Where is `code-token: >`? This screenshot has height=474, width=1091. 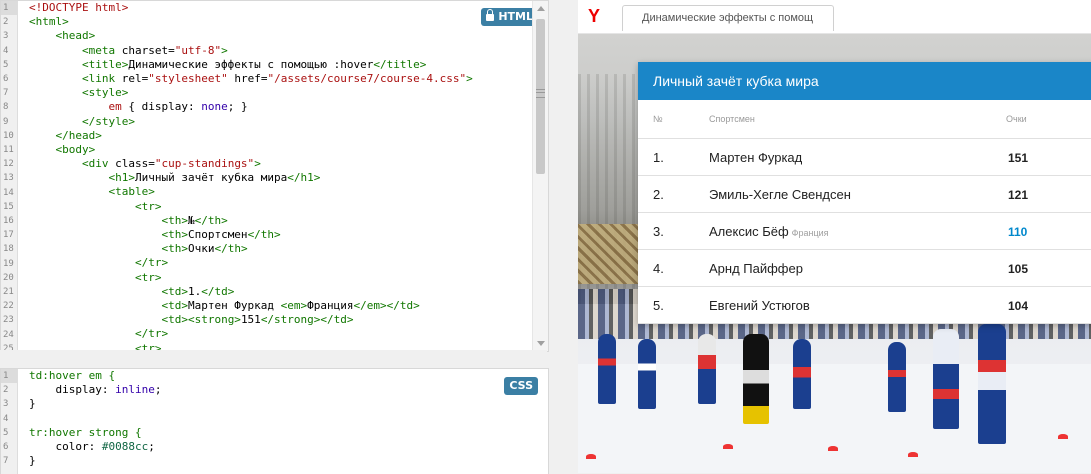
code-token: > is located at coordinates (224, 50).